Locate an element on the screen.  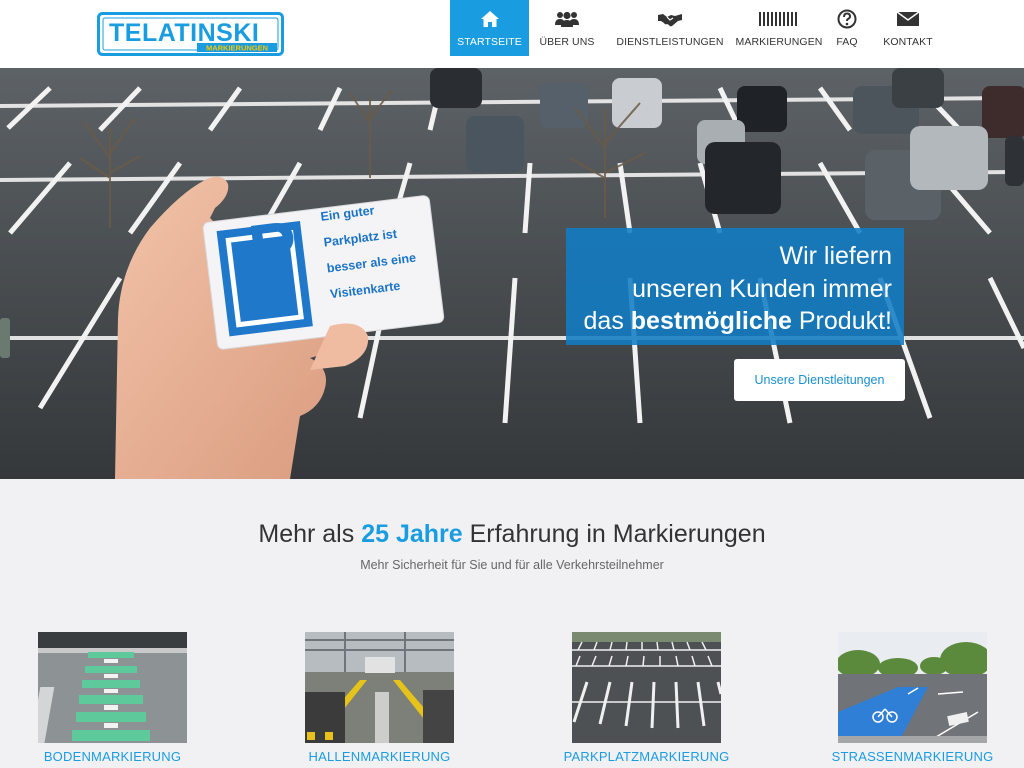
bodenmarkierung-image is located at coordinates (108, 687).